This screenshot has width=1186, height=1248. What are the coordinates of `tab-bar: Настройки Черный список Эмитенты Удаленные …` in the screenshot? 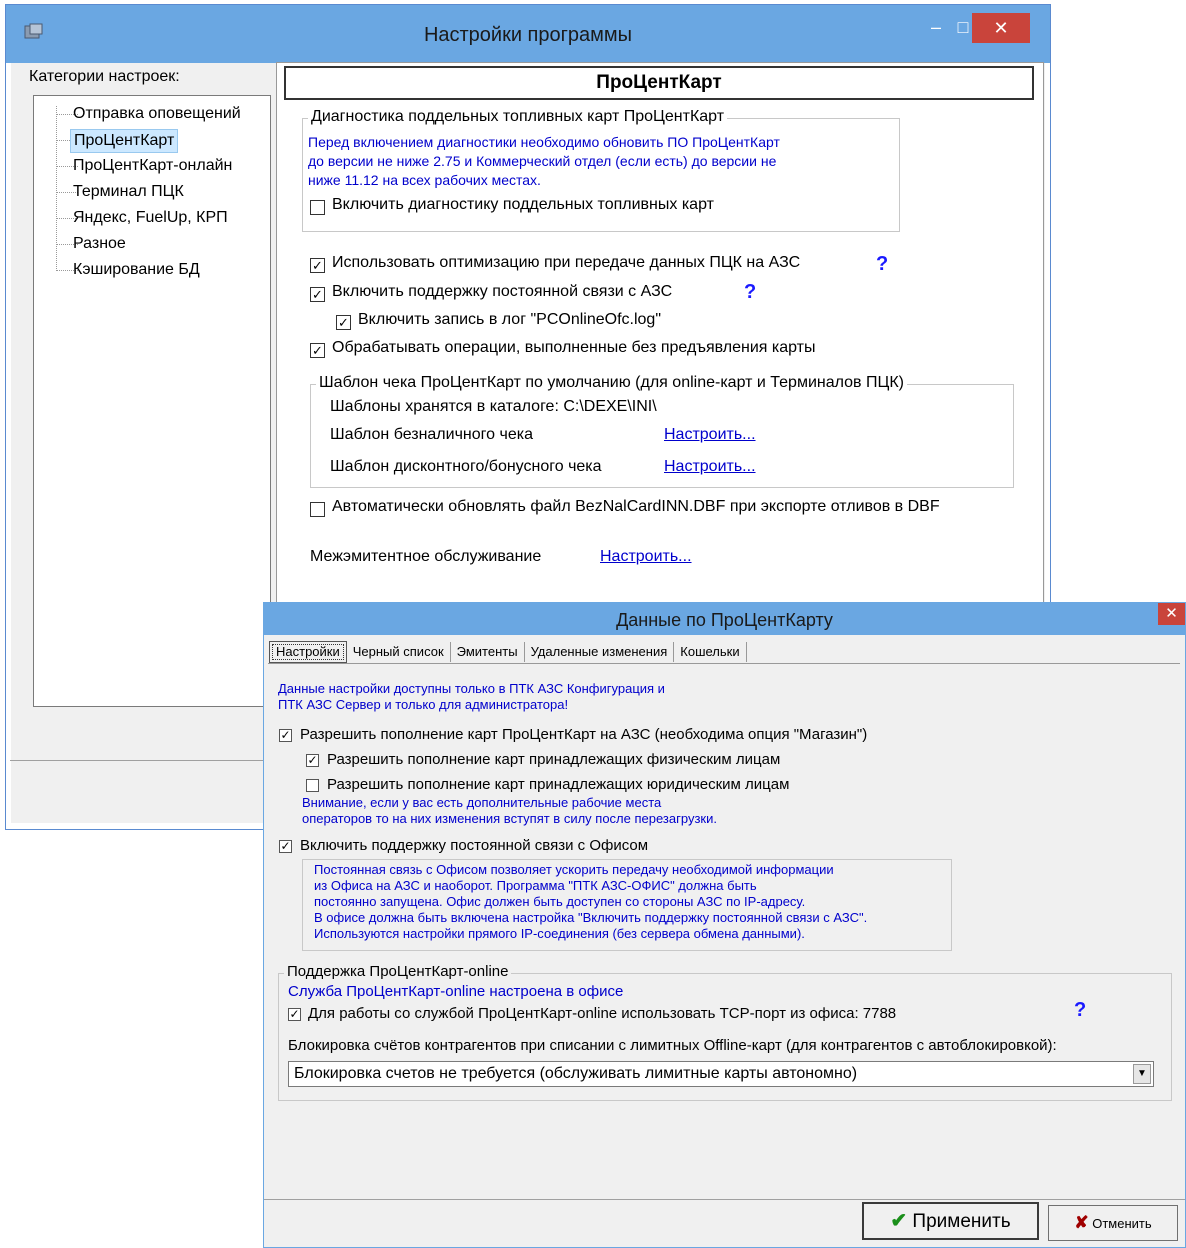 It's located at (508, 652).